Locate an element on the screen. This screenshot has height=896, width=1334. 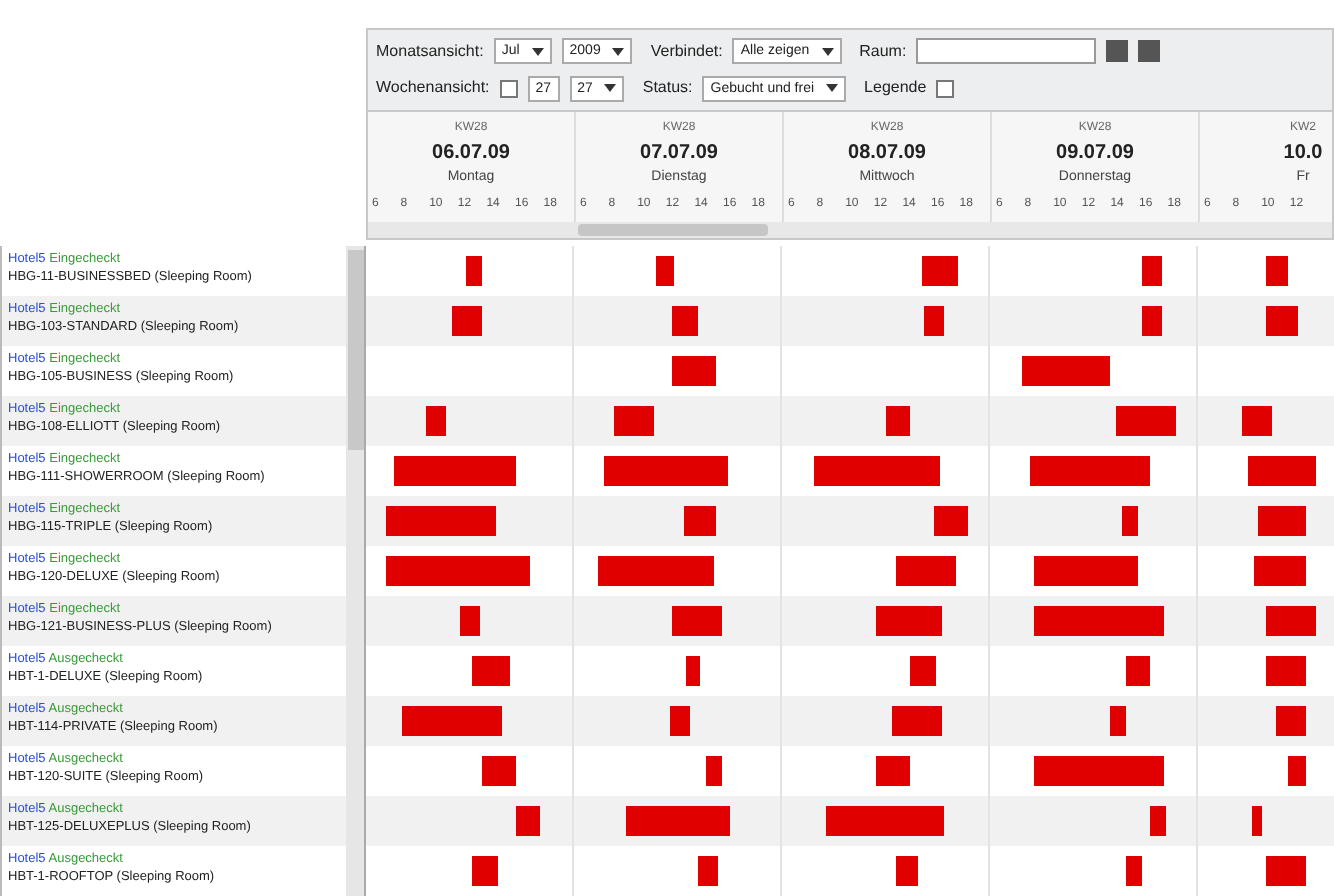
date-label: 10.0 is located at coordinates (1303, 154).